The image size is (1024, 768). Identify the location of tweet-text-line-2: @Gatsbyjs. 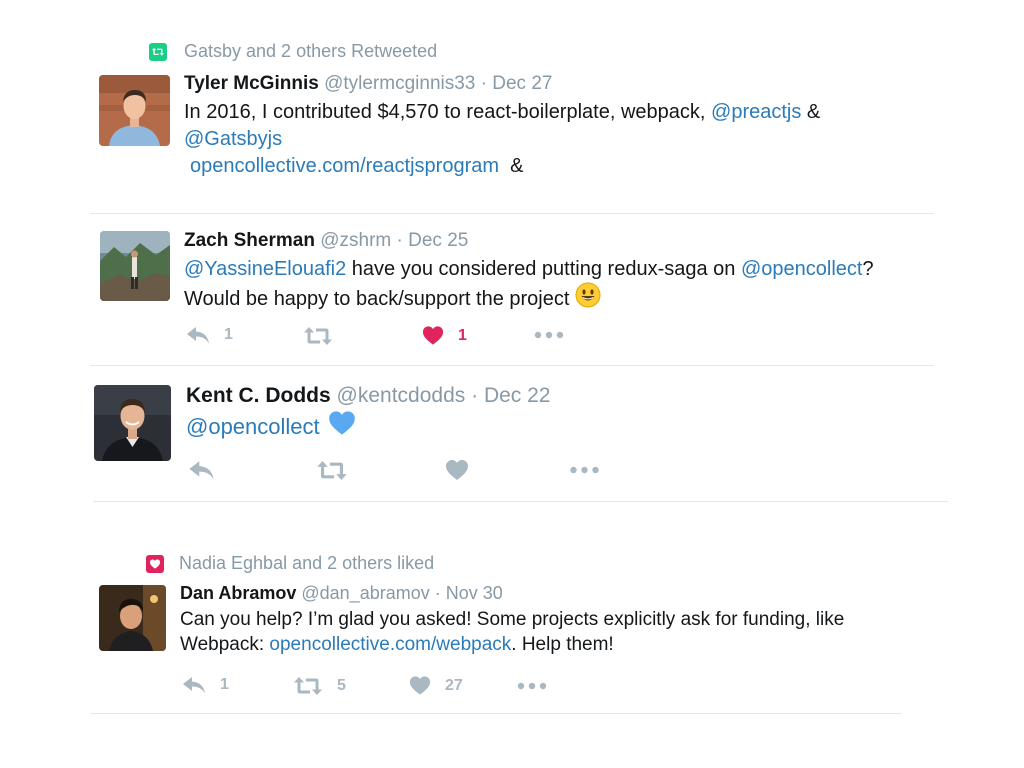
(233, 139).